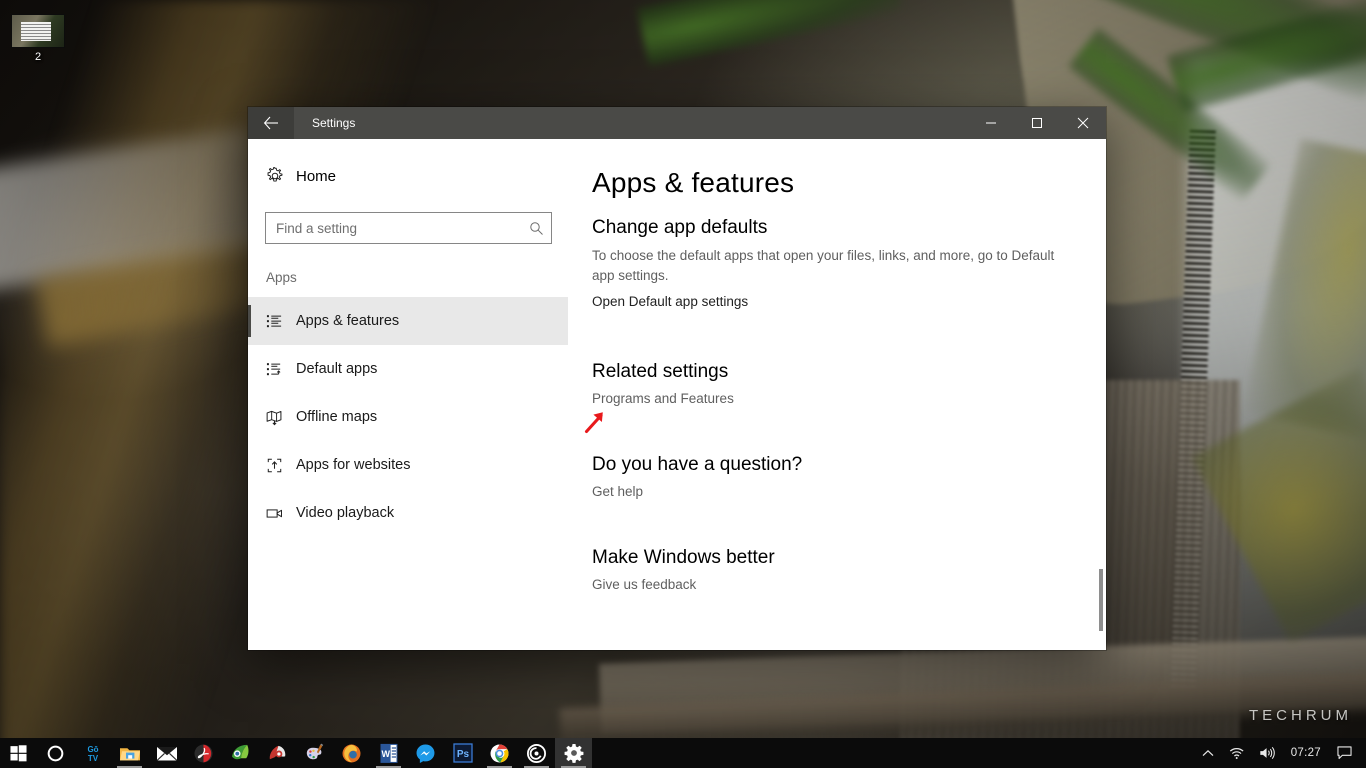 The image size is (1366, 768). I want to click on list-icon, so click(281, 321).